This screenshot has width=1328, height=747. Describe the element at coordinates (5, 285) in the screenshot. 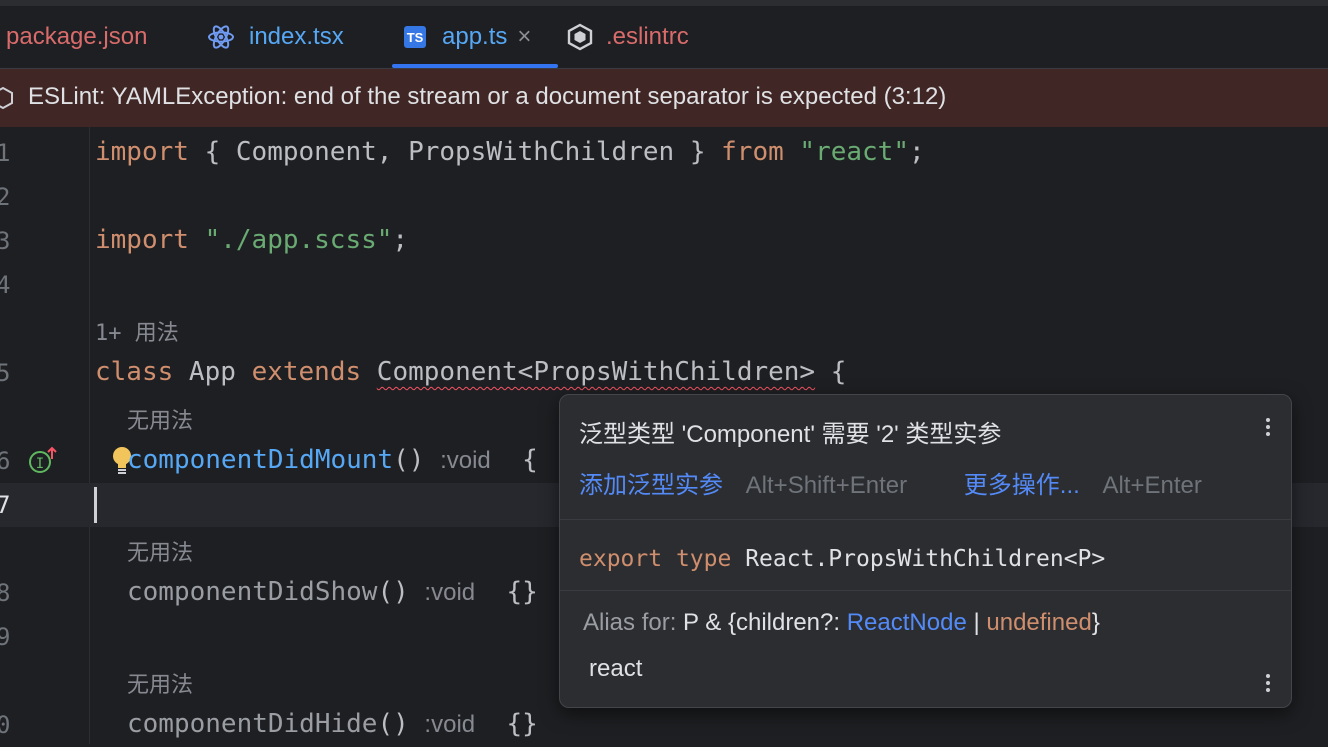

I see `line-number: 4` at that location.